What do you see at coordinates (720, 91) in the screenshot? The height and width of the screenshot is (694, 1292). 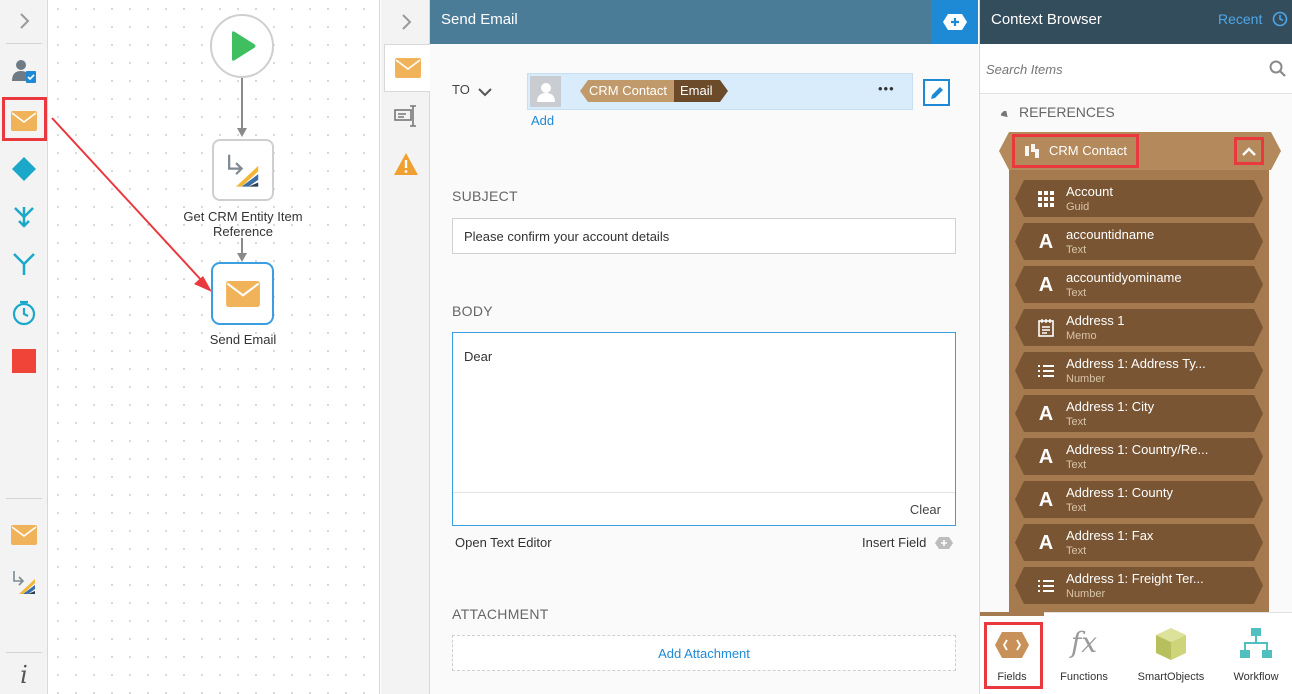 I see `recipient-field: CRM Contact Email •••` at bounding box center [720, 91].